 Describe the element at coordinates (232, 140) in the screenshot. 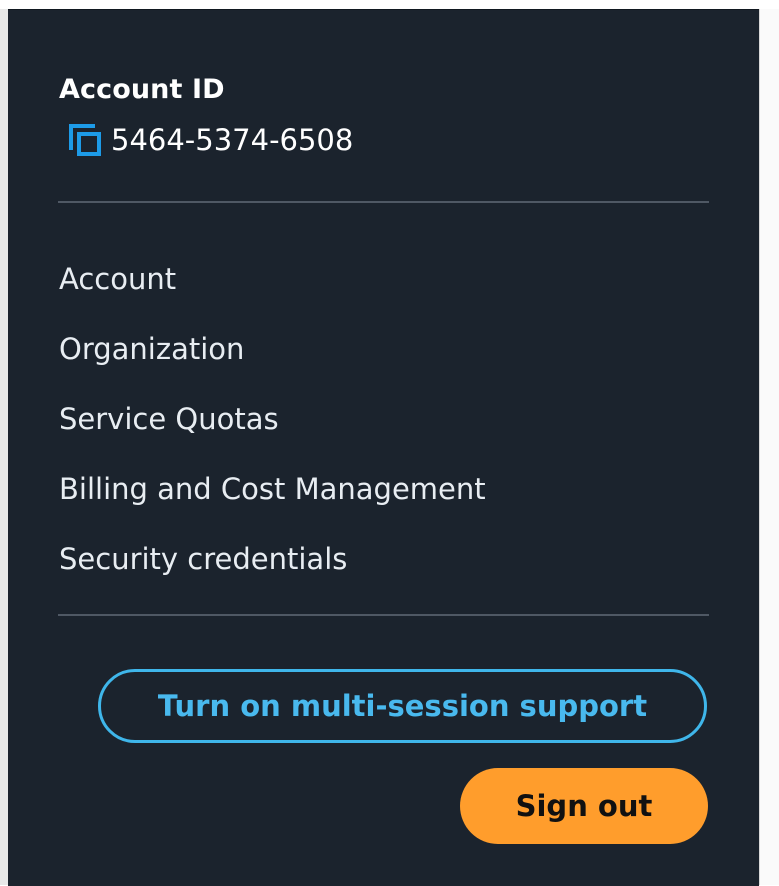

I see `account-id-value: 5464-5374-6508` at that location.